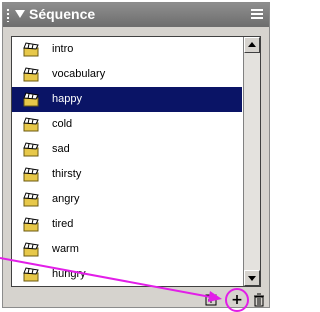  Describe the element at coordinates (136, 15) in the screenshot. I see `panel-titlebar: Séquence` at that location.